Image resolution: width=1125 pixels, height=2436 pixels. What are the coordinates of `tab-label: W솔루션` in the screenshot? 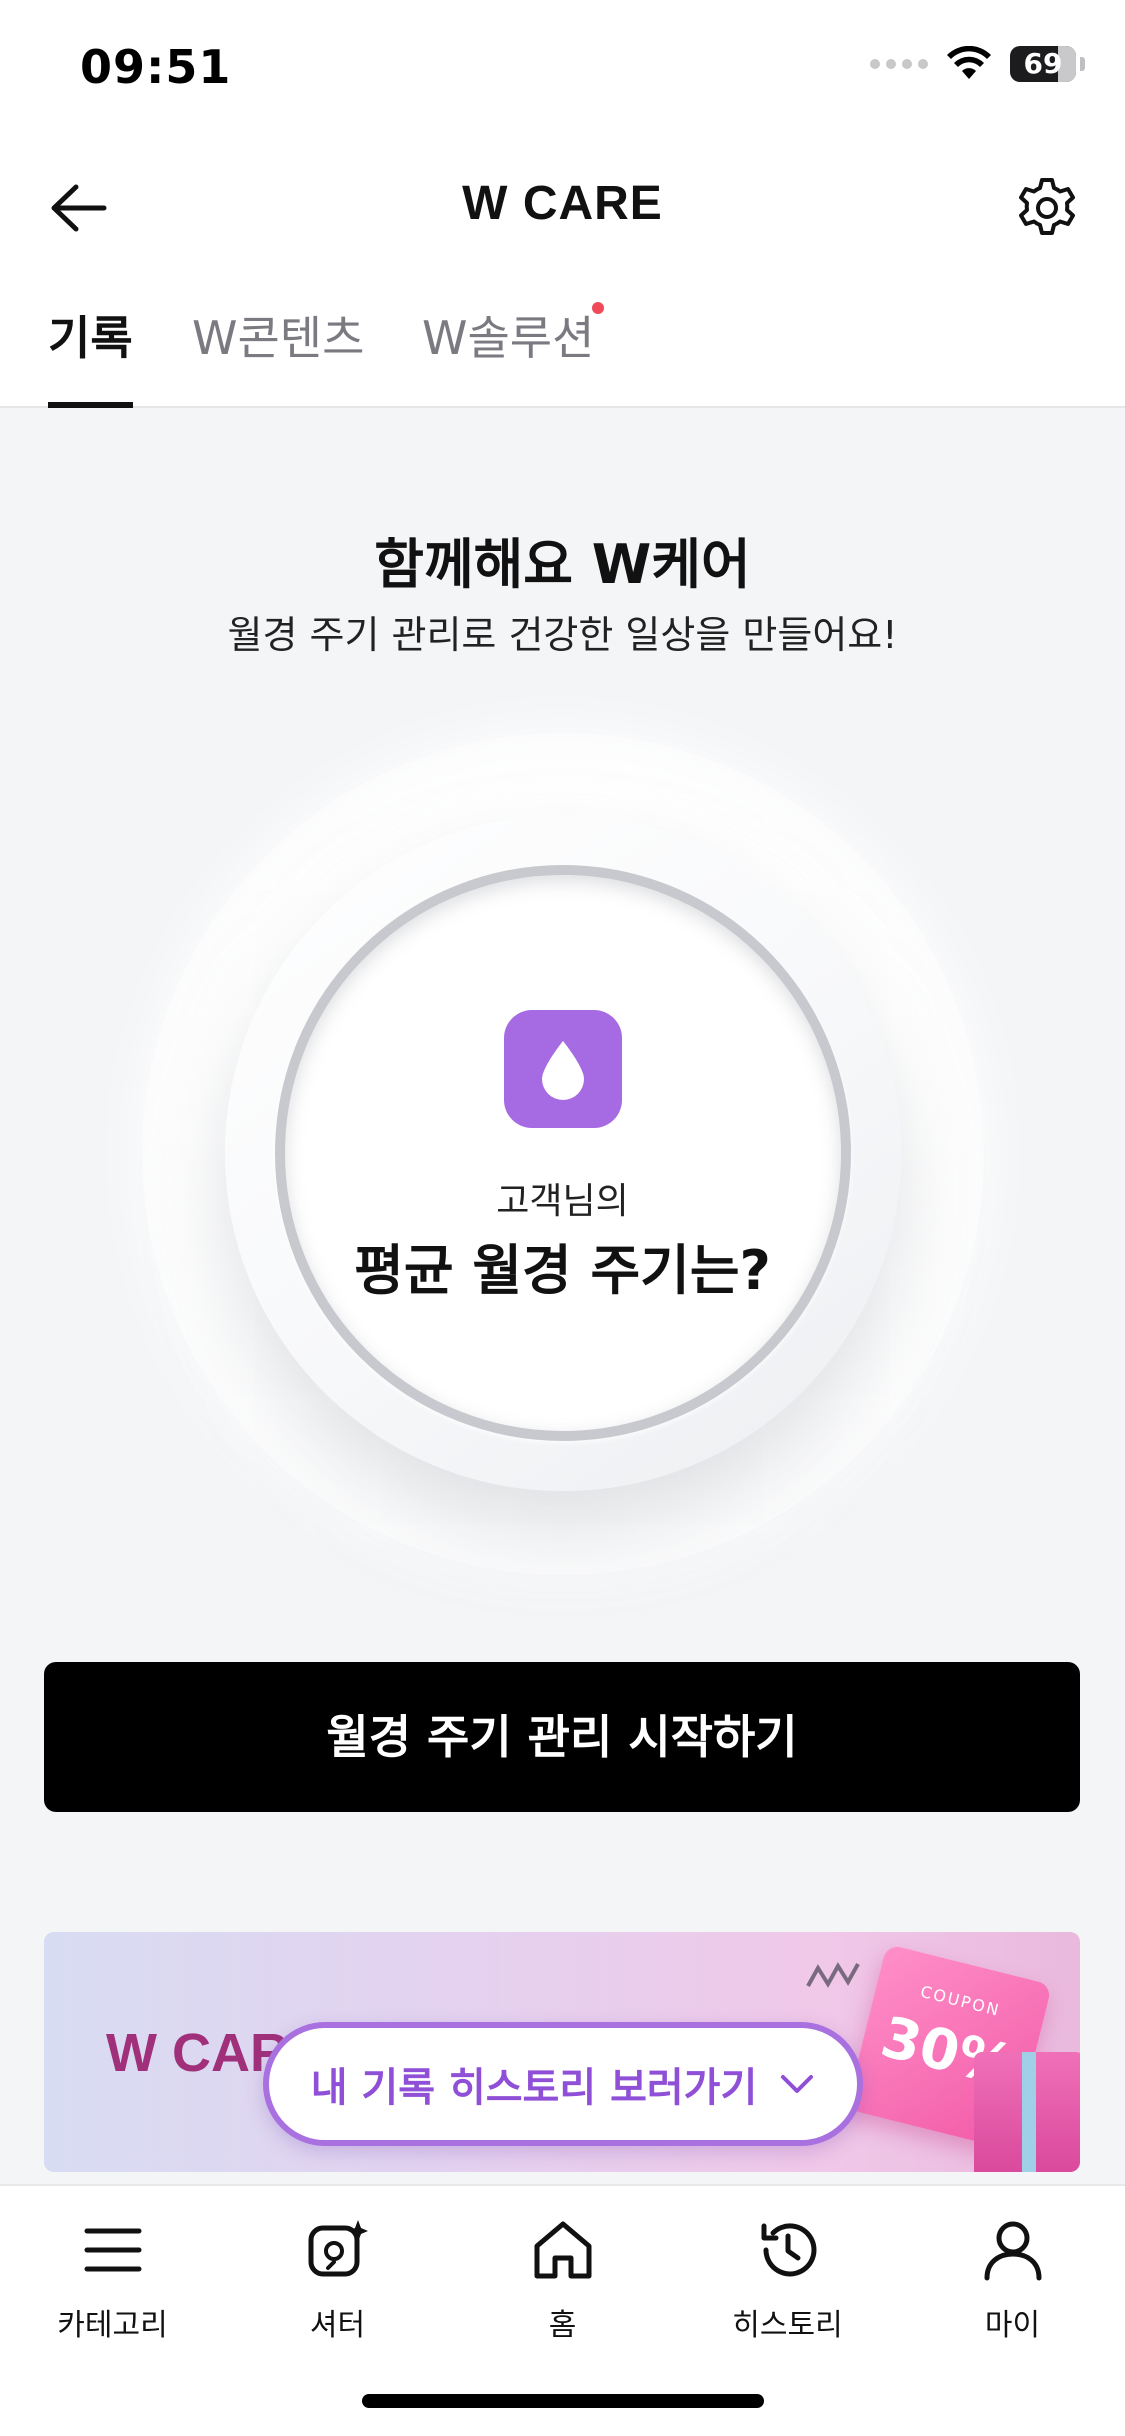 It's located at (508, 338).